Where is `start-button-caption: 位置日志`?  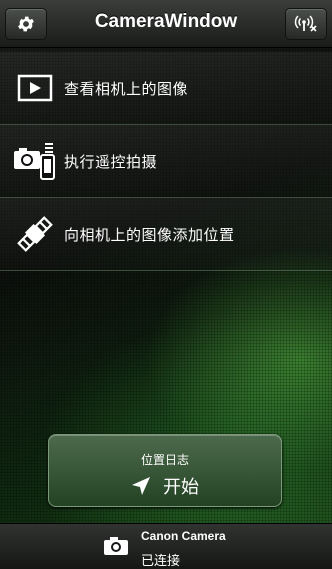
start-button-caption: 位置日志 is located at coordinates (164, 460).